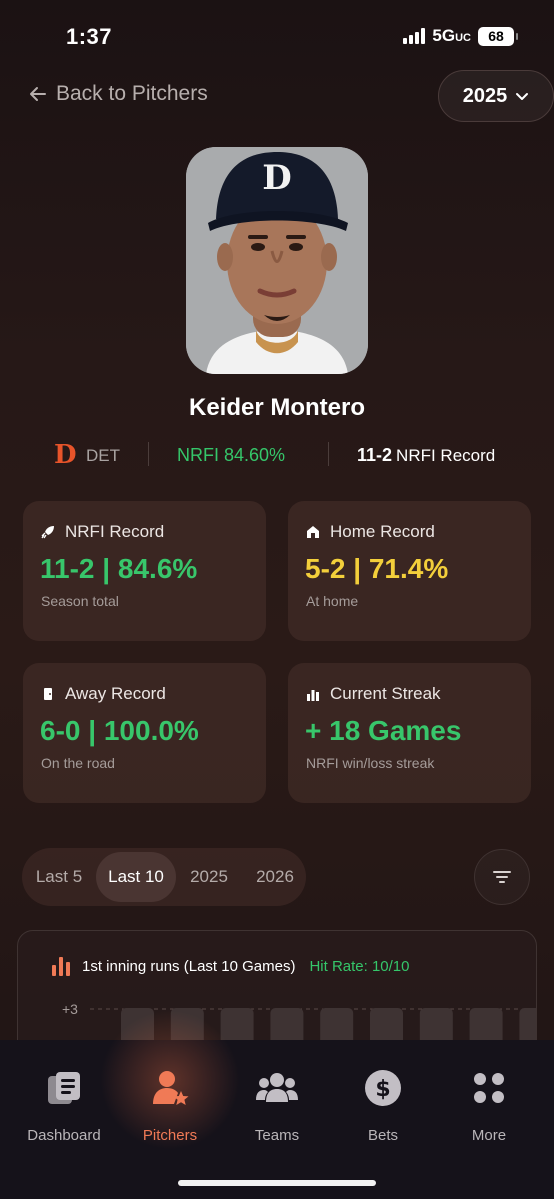 This screenshot has width=554, height=1199. What do you see at coordinates (385, 693) in the screenshot?
I see `card-title: Current Streak` at bounding box center [385, 693].